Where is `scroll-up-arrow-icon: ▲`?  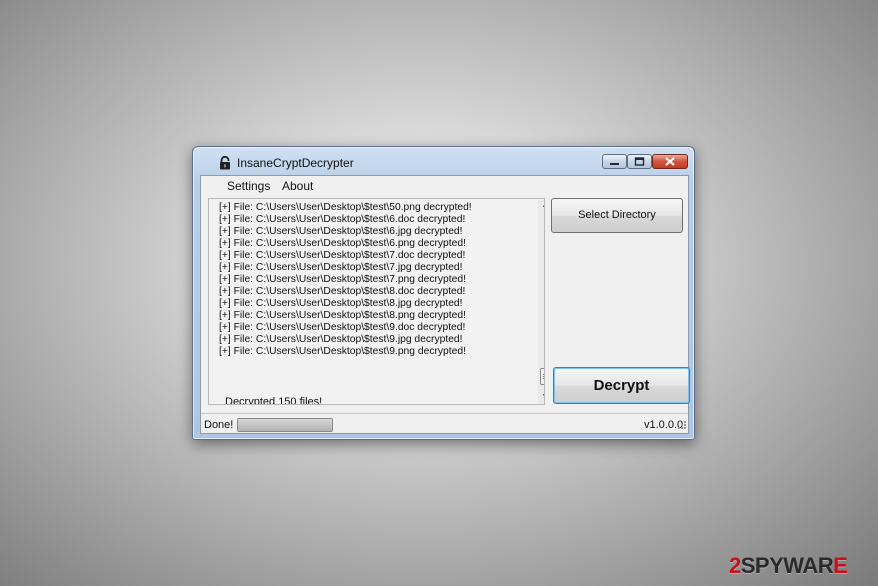
scroll-up-arrow-icon: ▲ is located at coordinates (541, 206).